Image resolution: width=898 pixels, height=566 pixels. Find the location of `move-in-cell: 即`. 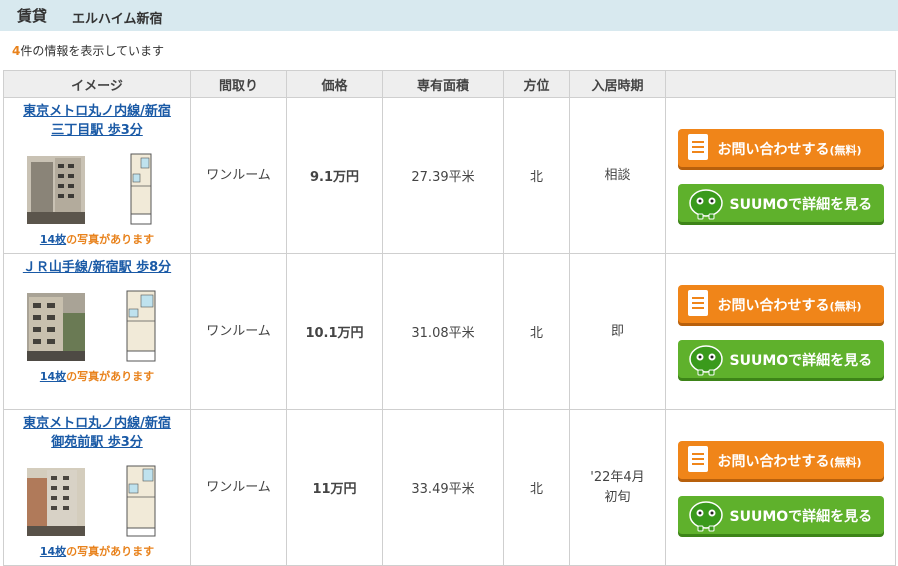

move-in-cell: 即 is located at coordinates (617, 331).